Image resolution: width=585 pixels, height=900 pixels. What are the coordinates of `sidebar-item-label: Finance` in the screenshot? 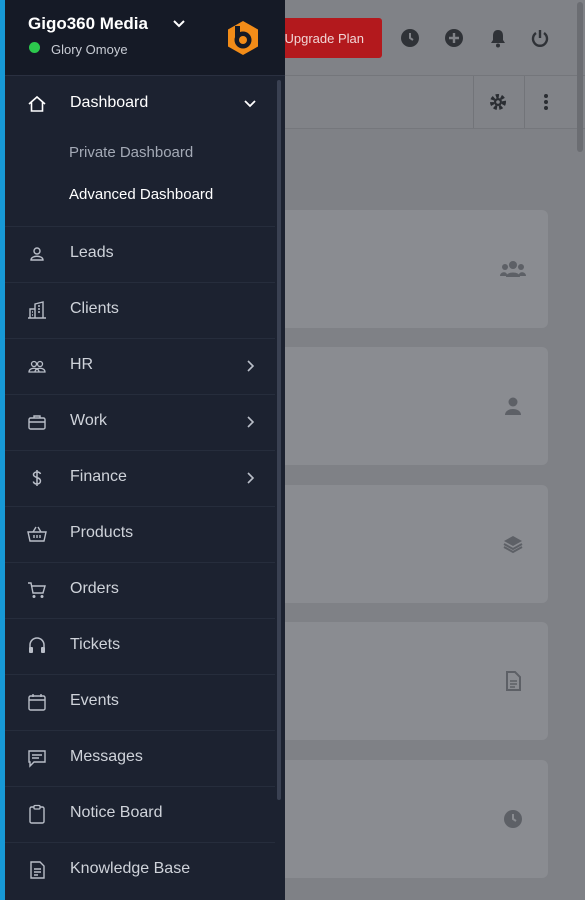 It's located at (98, 476).